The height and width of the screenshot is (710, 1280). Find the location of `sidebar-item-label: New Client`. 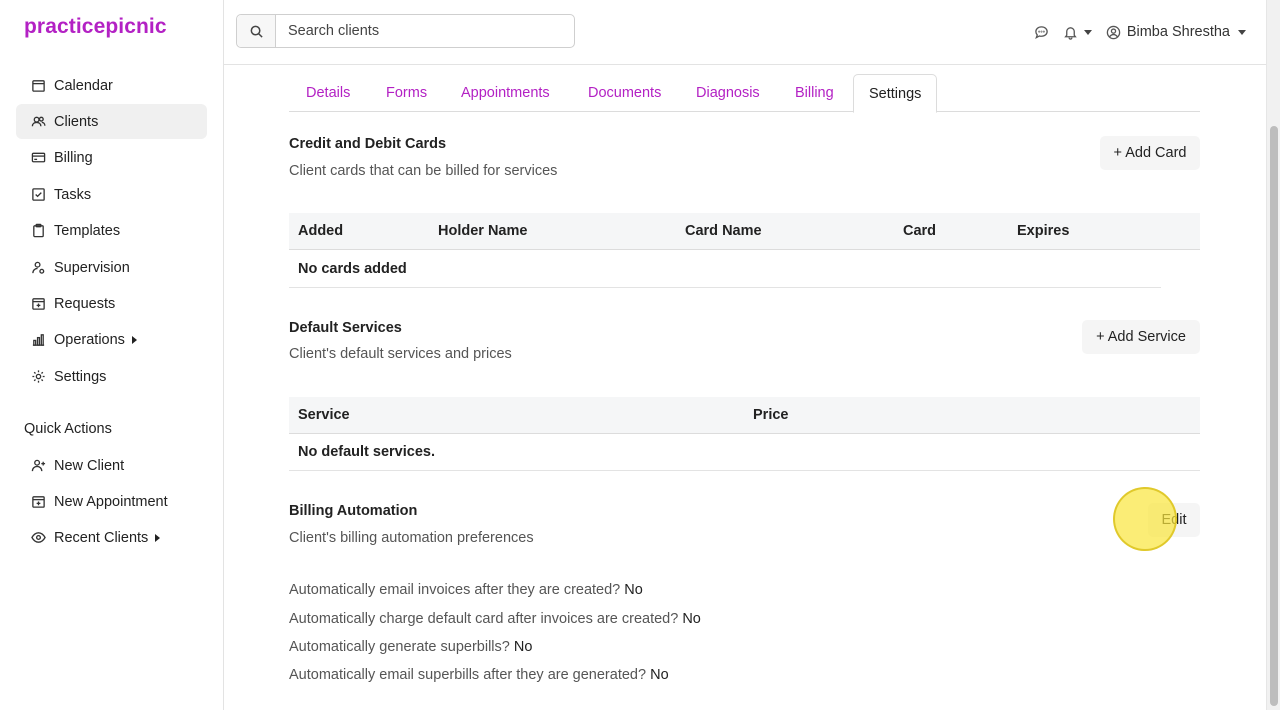

sidebar-item-label: New Client is located at coordinates (89, 465).